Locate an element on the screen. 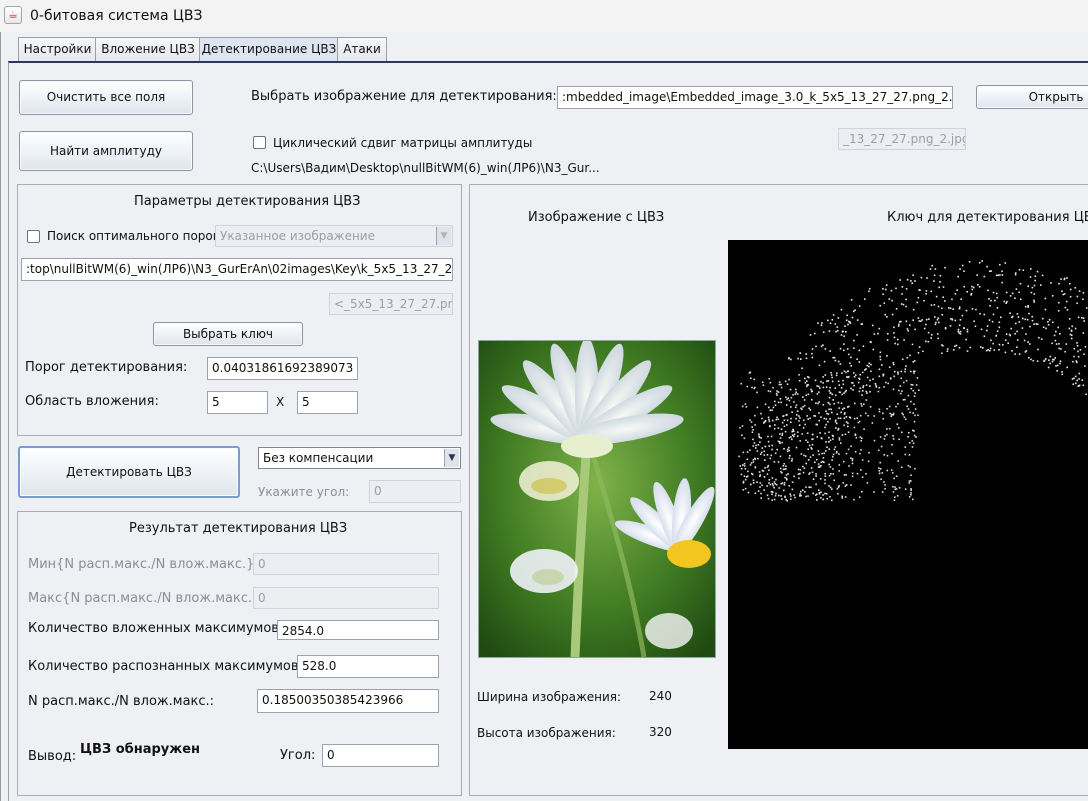 The height and width of the screenshot is (801, 1088). clear-all-button: Очистить все поля is located at coordinates (106, 97).